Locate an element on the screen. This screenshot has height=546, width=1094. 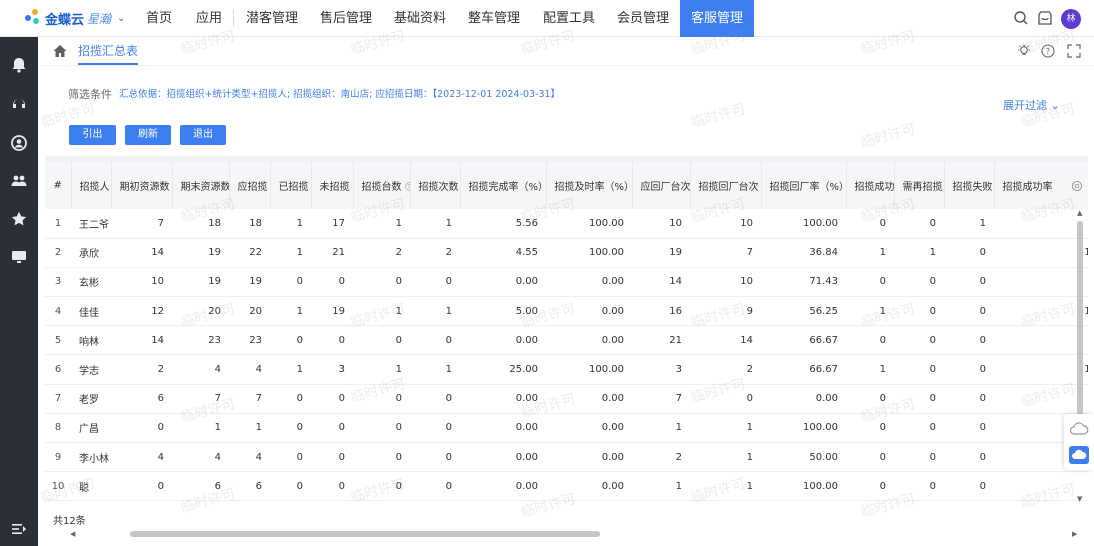
refresh-button: 刷新 is located at coordinates (148, 135).